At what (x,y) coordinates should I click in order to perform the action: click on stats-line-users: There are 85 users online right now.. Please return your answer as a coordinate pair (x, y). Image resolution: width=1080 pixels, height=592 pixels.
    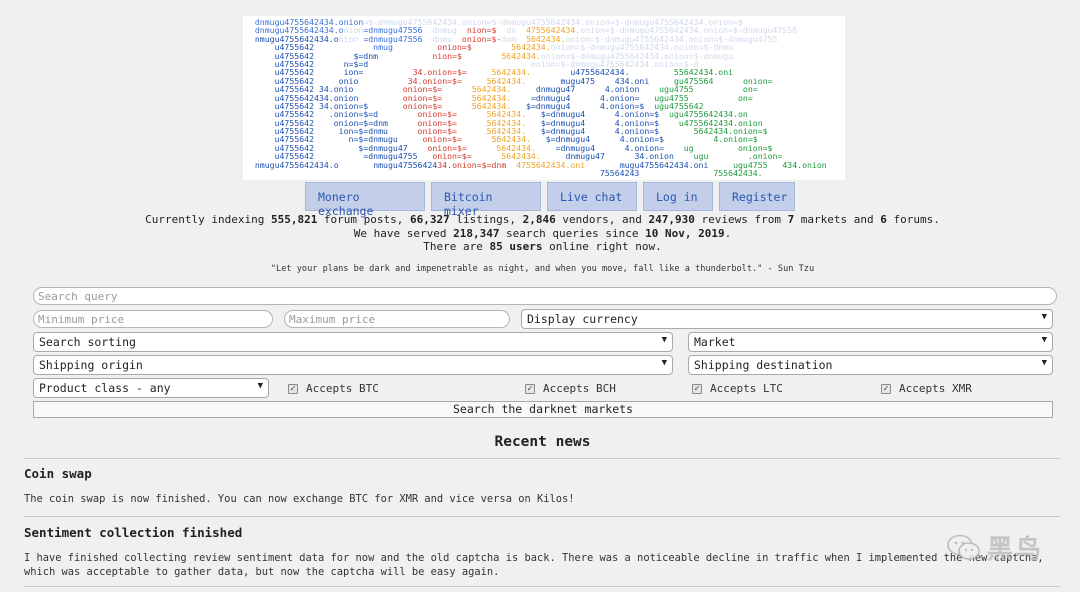
    Looking at the image, I should click on (540, 247).